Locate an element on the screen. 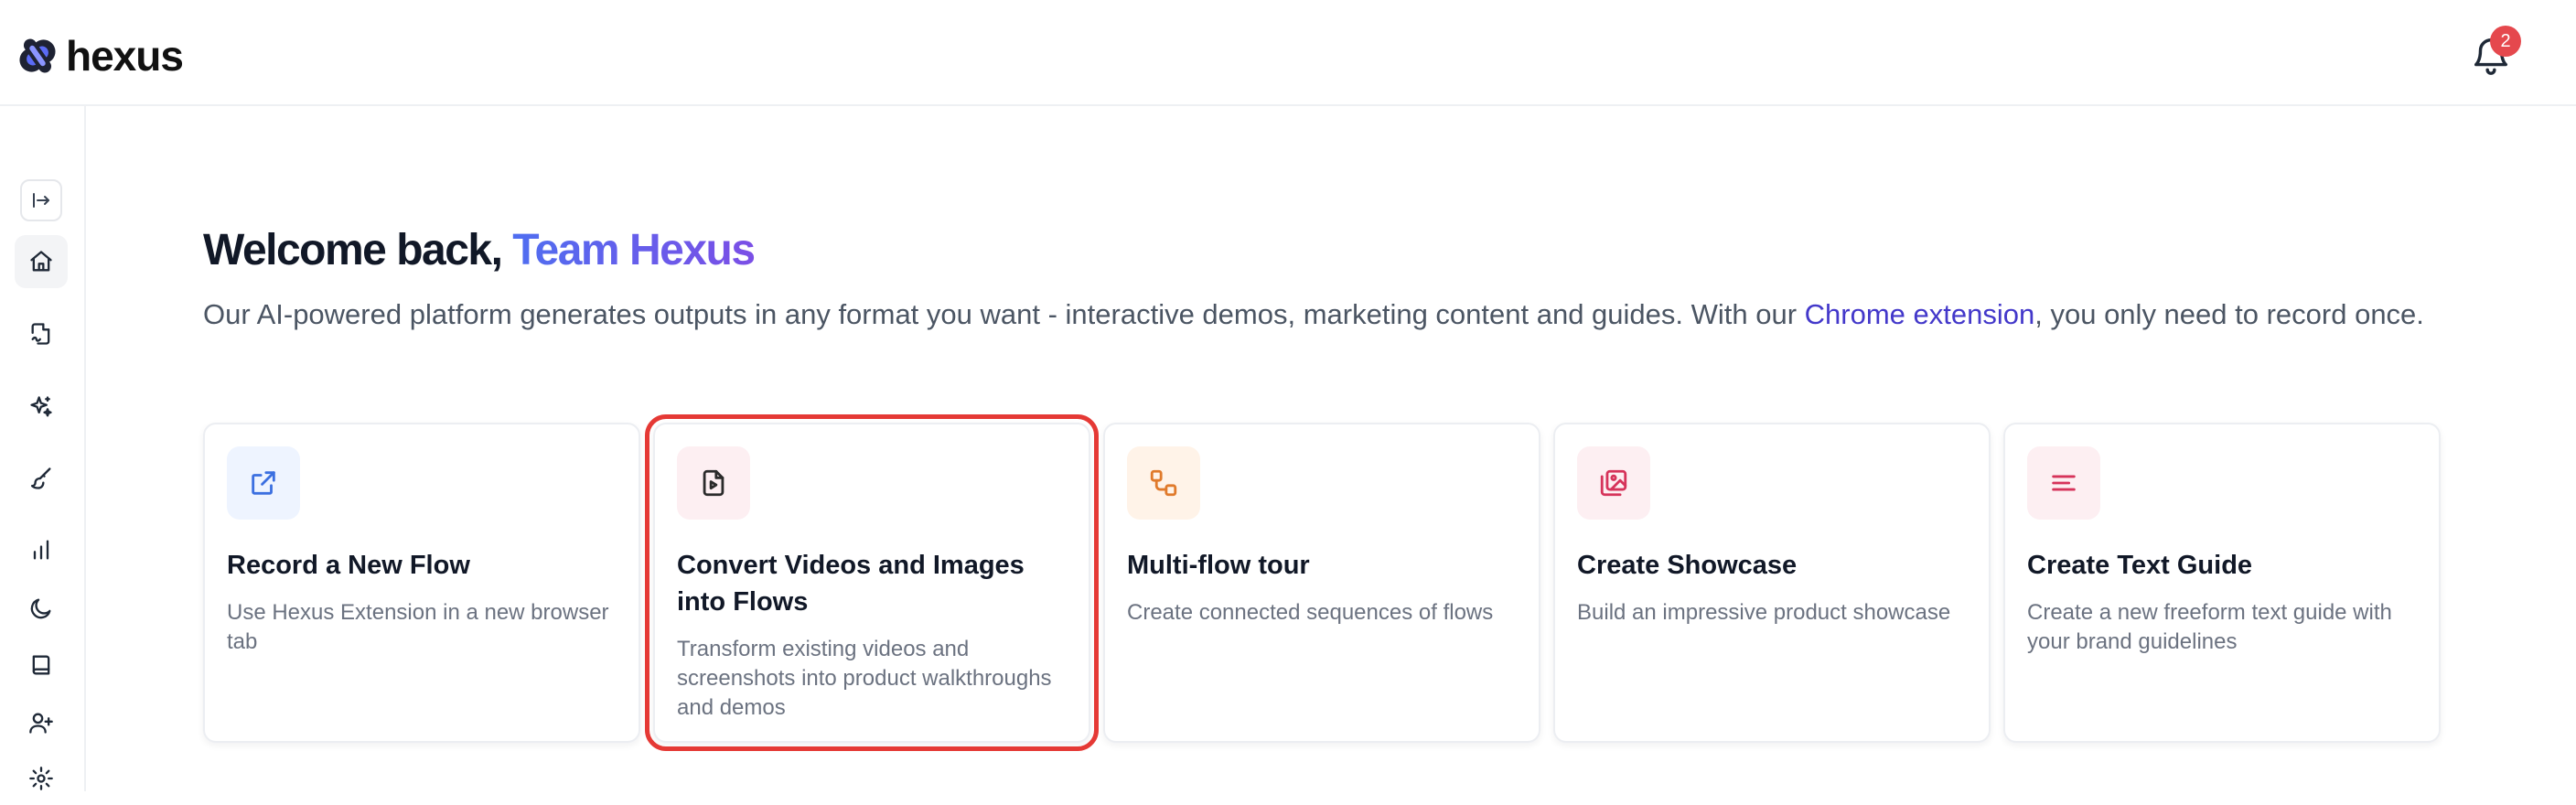 The width and height of the screenshot is (2576, 805). images-icon is located at coordinates (1613, 483).